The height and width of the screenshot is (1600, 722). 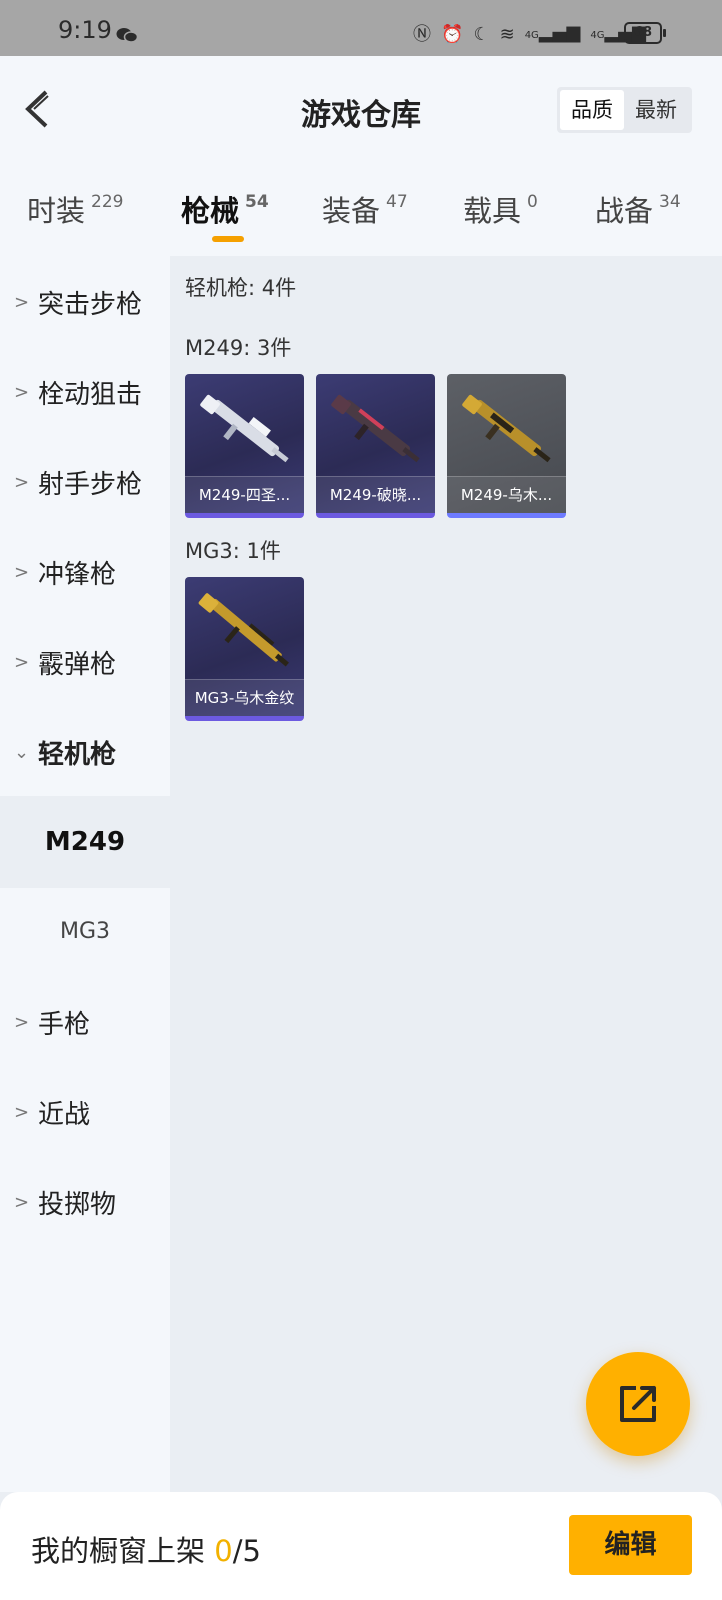 What do you see at coordinates (645, 33) in the screenshot?
I see `battery-icon: 68` at bounding box center [645, 33].